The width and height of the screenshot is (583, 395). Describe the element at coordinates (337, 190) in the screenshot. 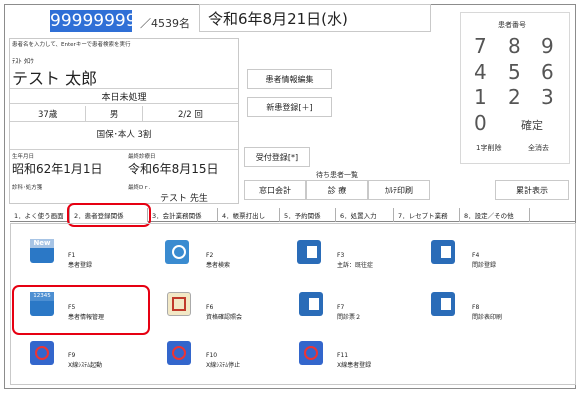

I see `exam-button: 診 療` at that location.